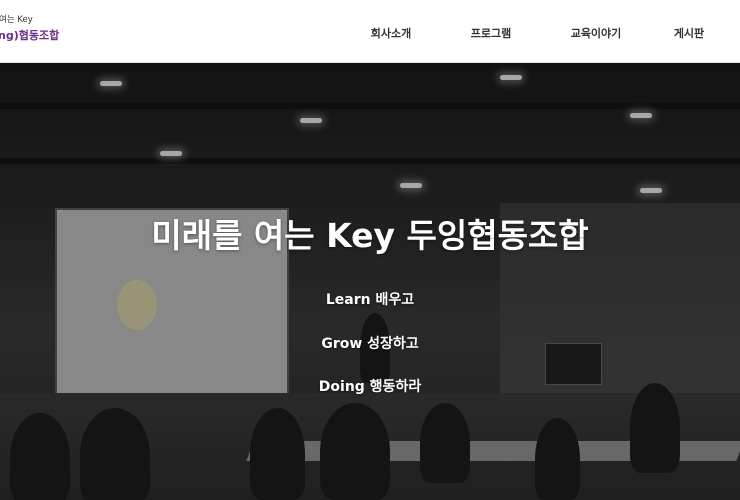 This screenshot has width=740, height=500. What do you see at coordinates (370, 344) in the screenshot?
I see `motto-grow: Grow 성장하고` at bounding box center [370, 344].